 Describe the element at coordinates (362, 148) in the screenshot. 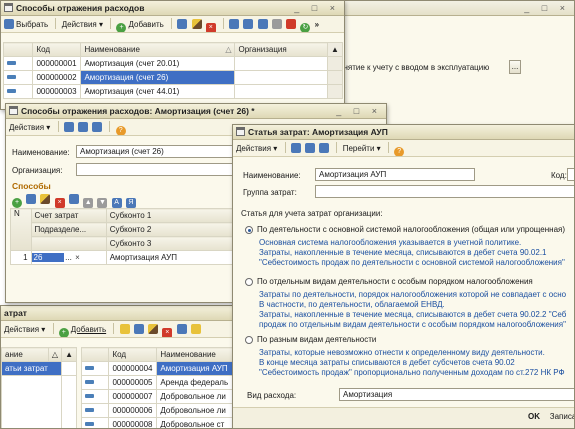

I see `goto-menu: Перейти ▾` at that location.